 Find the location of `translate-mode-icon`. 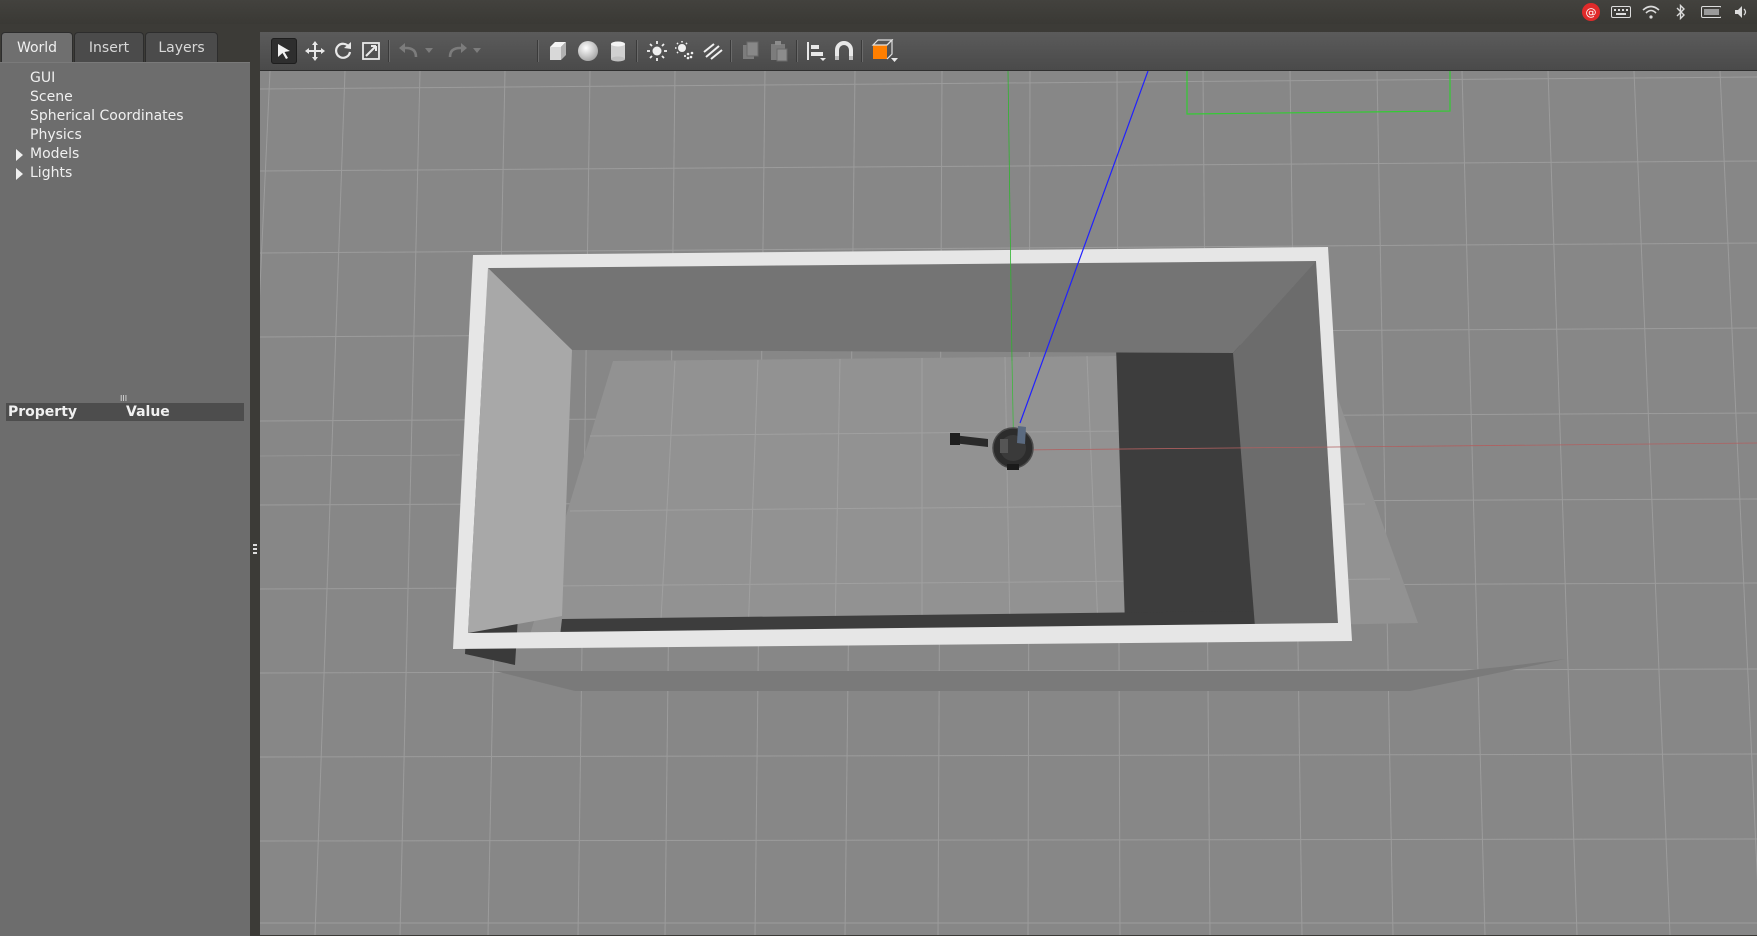

translate-mode-icon is located at coordinates (315, 51).